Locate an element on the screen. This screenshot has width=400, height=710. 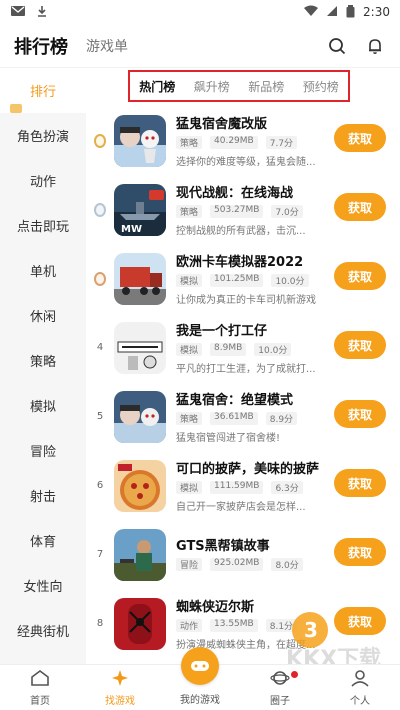
sidebar-item-shooter: 射击 is located at coordinates (43, 495).